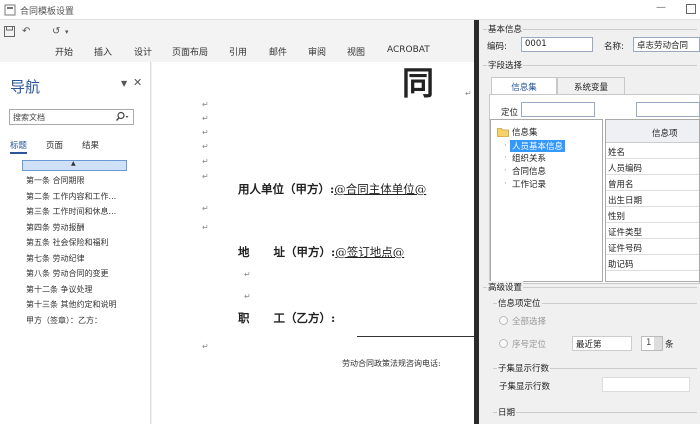  What do you see at coordinates (143, 51) in the screenshot?
I see `tab-design: 设计` at bounding box center [143, 51].